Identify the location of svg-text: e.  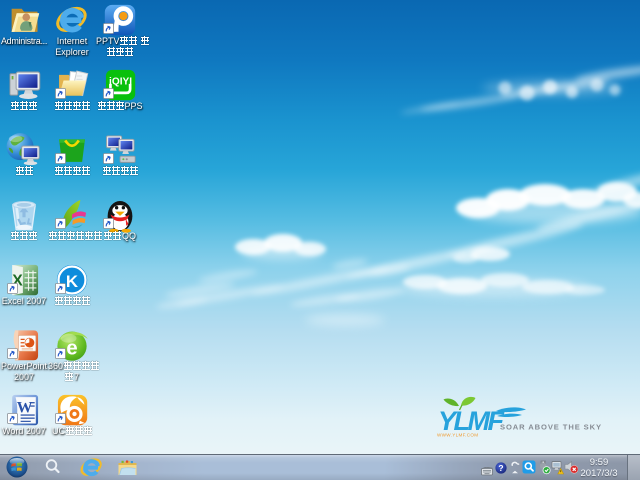
(71, 349).